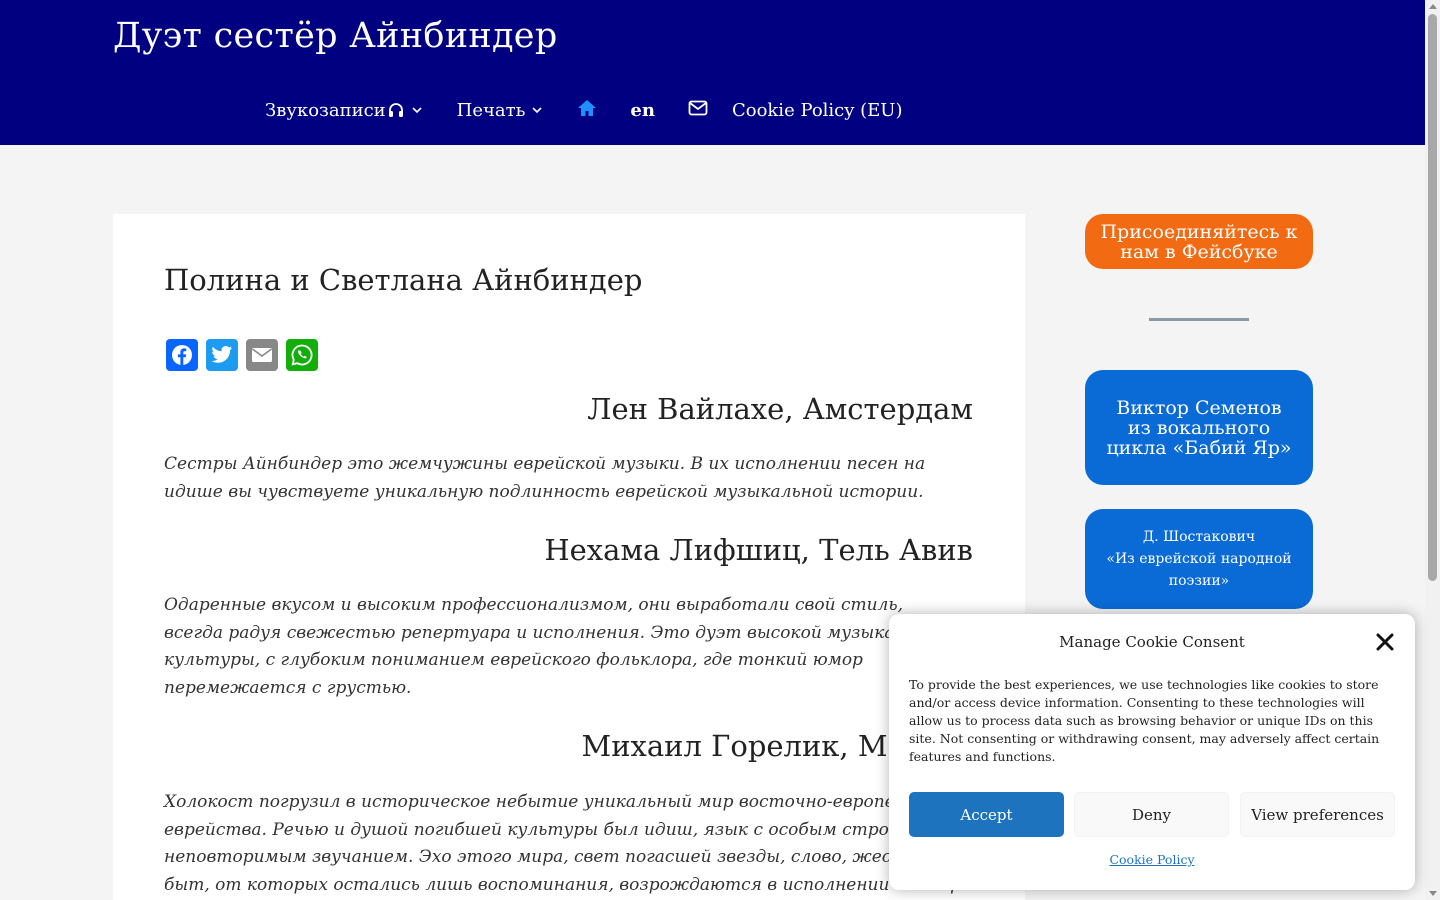  I want to click on twitter-icon, so click(222, 354).